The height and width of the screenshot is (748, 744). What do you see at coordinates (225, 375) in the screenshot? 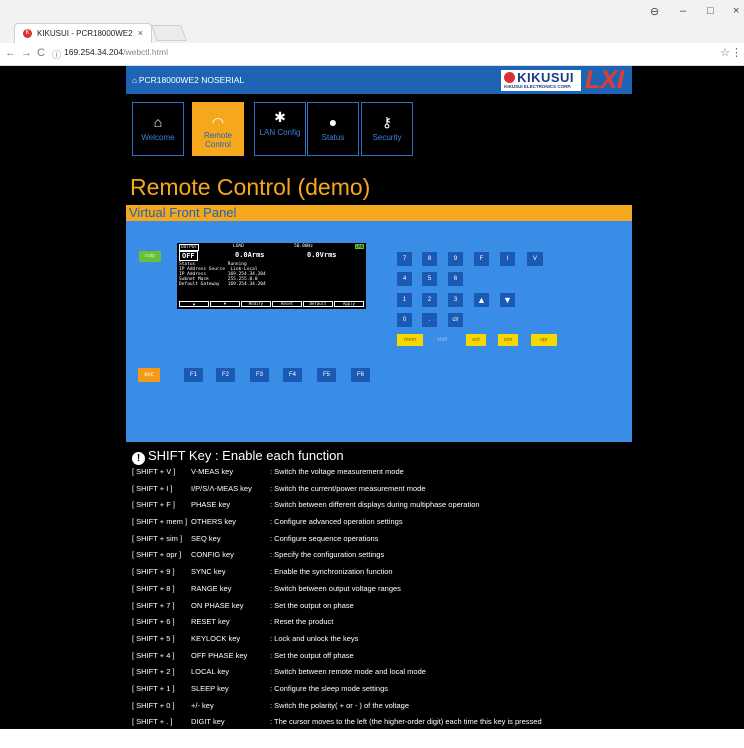
I see `f2-button: F2` at bounding box center [225, 375].